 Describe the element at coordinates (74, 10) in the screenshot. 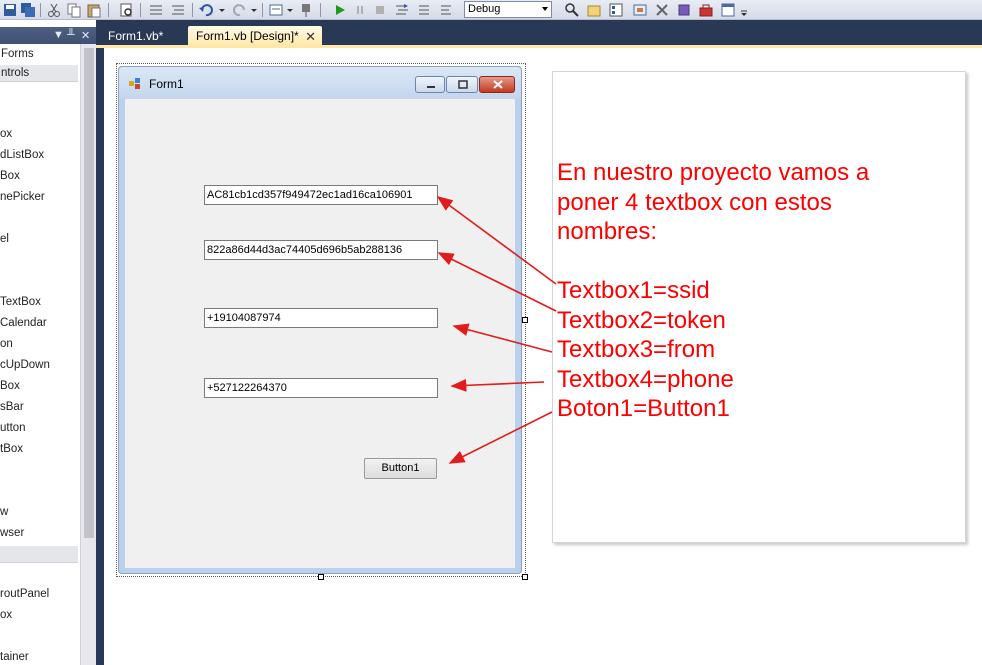

I see `copy-icon` at that location.